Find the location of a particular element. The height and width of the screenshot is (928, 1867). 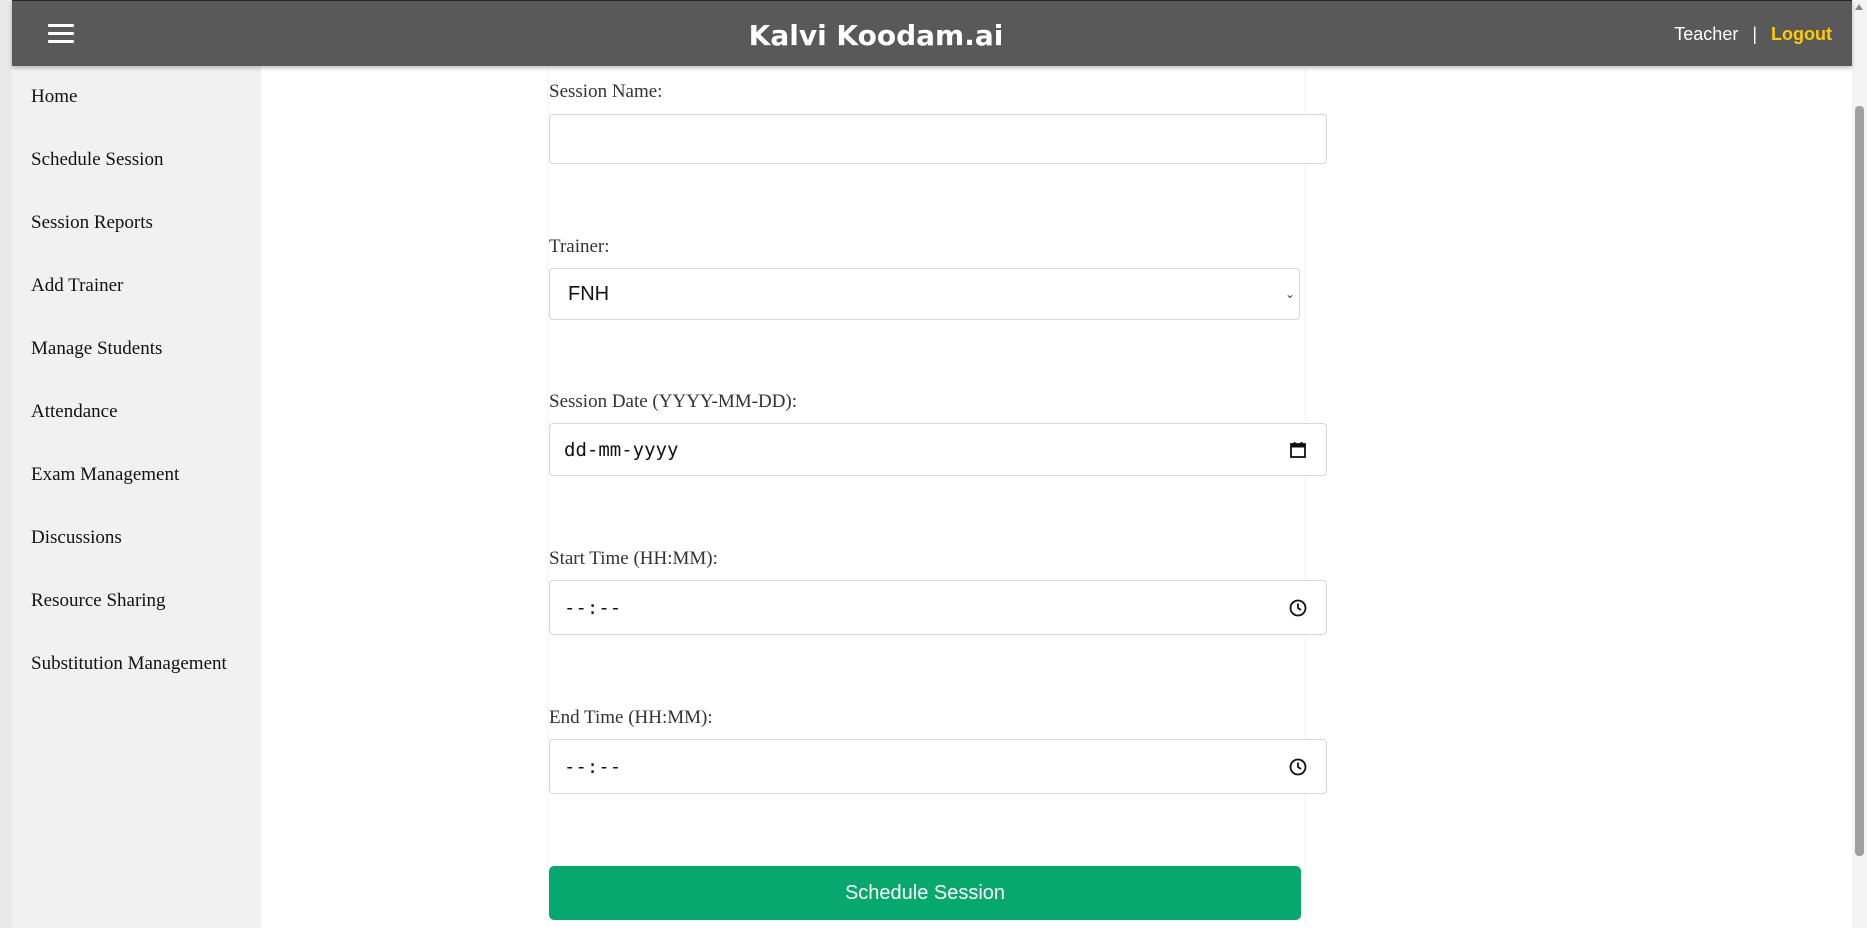

start-time-placeholder: --:-- is located at coordinates (593, 607).